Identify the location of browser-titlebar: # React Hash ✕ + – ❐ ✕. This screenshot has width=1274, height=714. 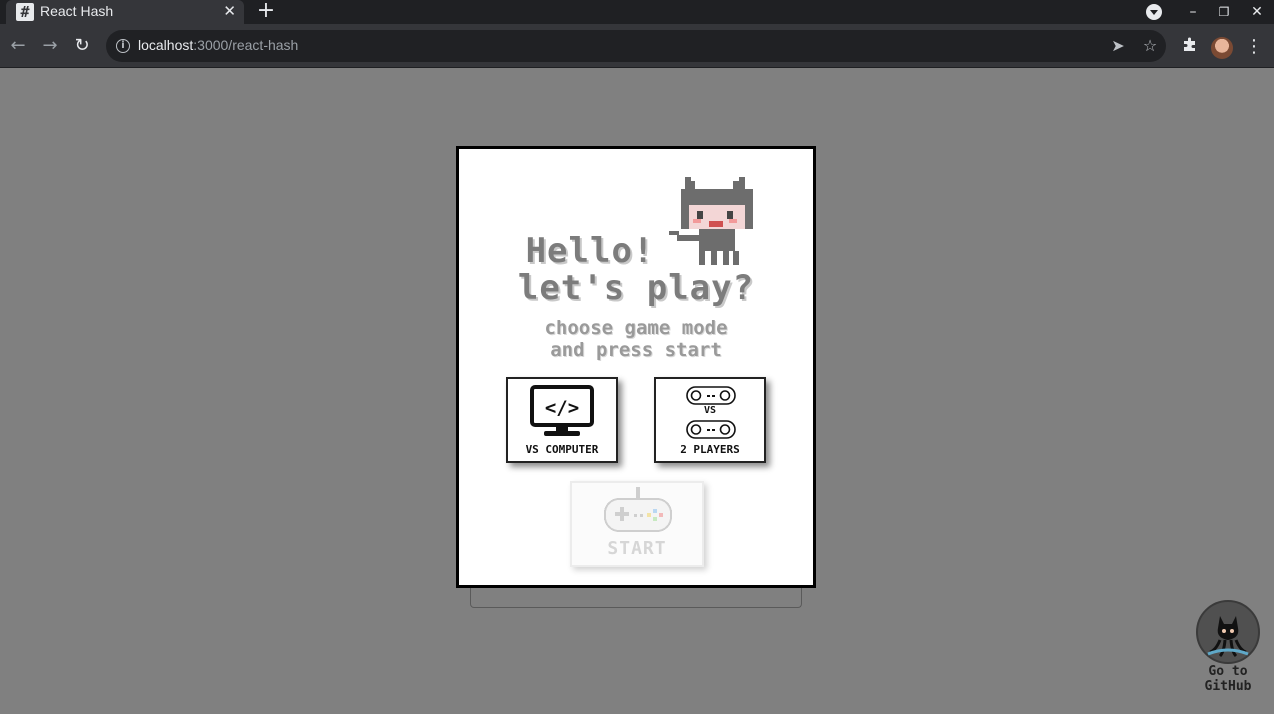
(637, 12).